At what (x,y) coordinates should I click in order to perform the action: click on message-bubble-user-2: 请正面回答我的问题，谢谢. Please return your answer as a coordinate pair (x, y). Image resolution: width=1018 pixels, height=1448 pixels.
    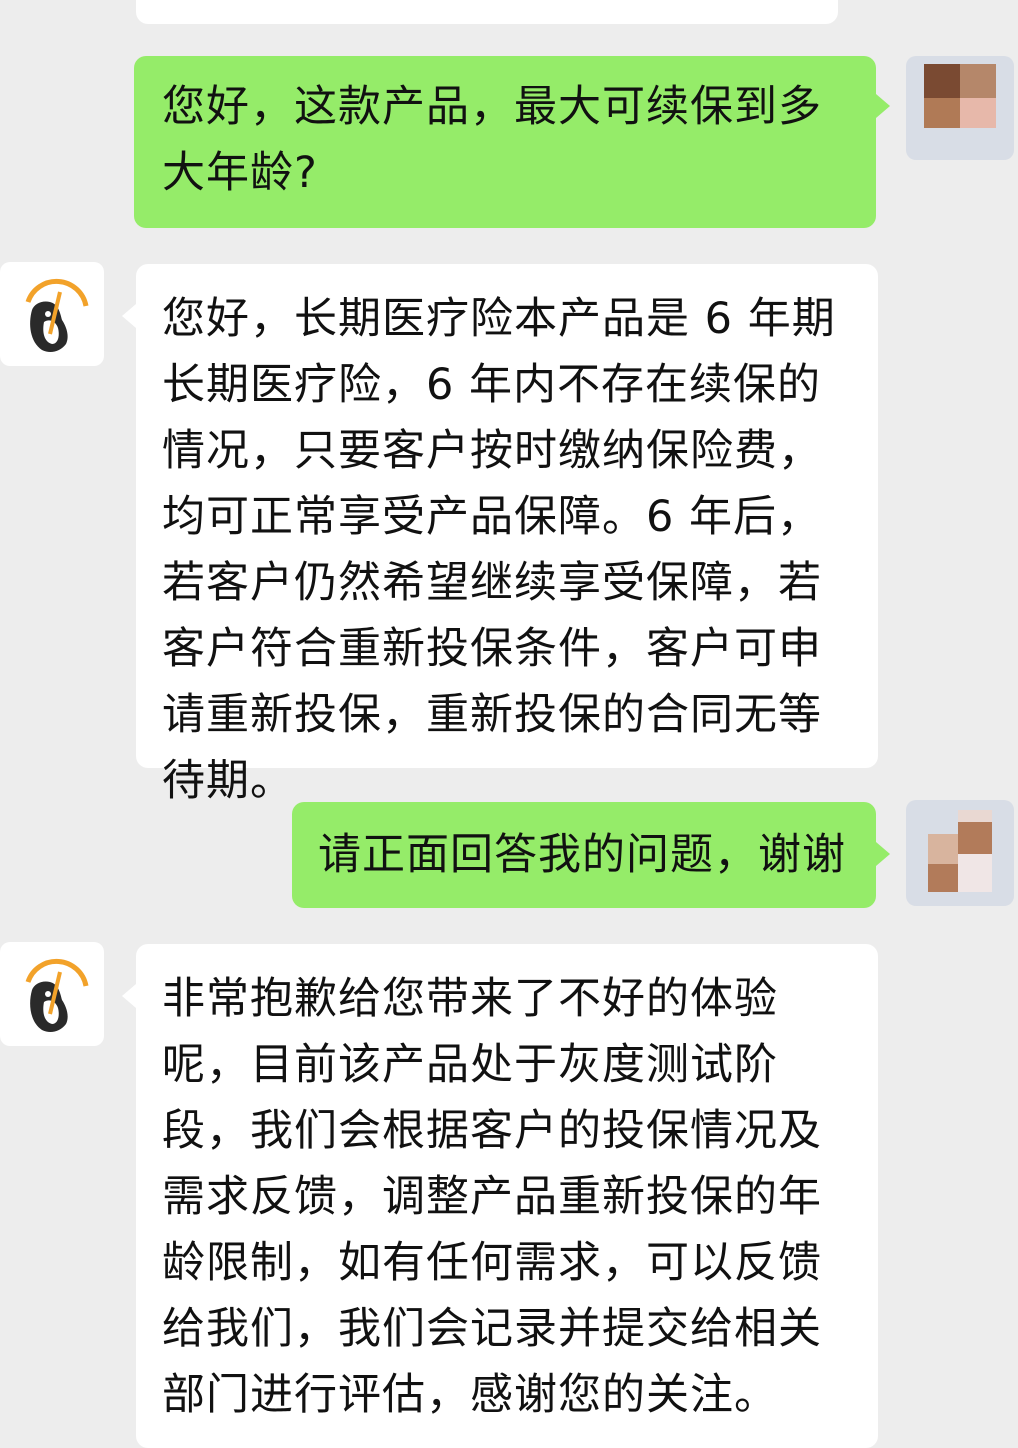
    Looking at the image, I should click on (584, 855).